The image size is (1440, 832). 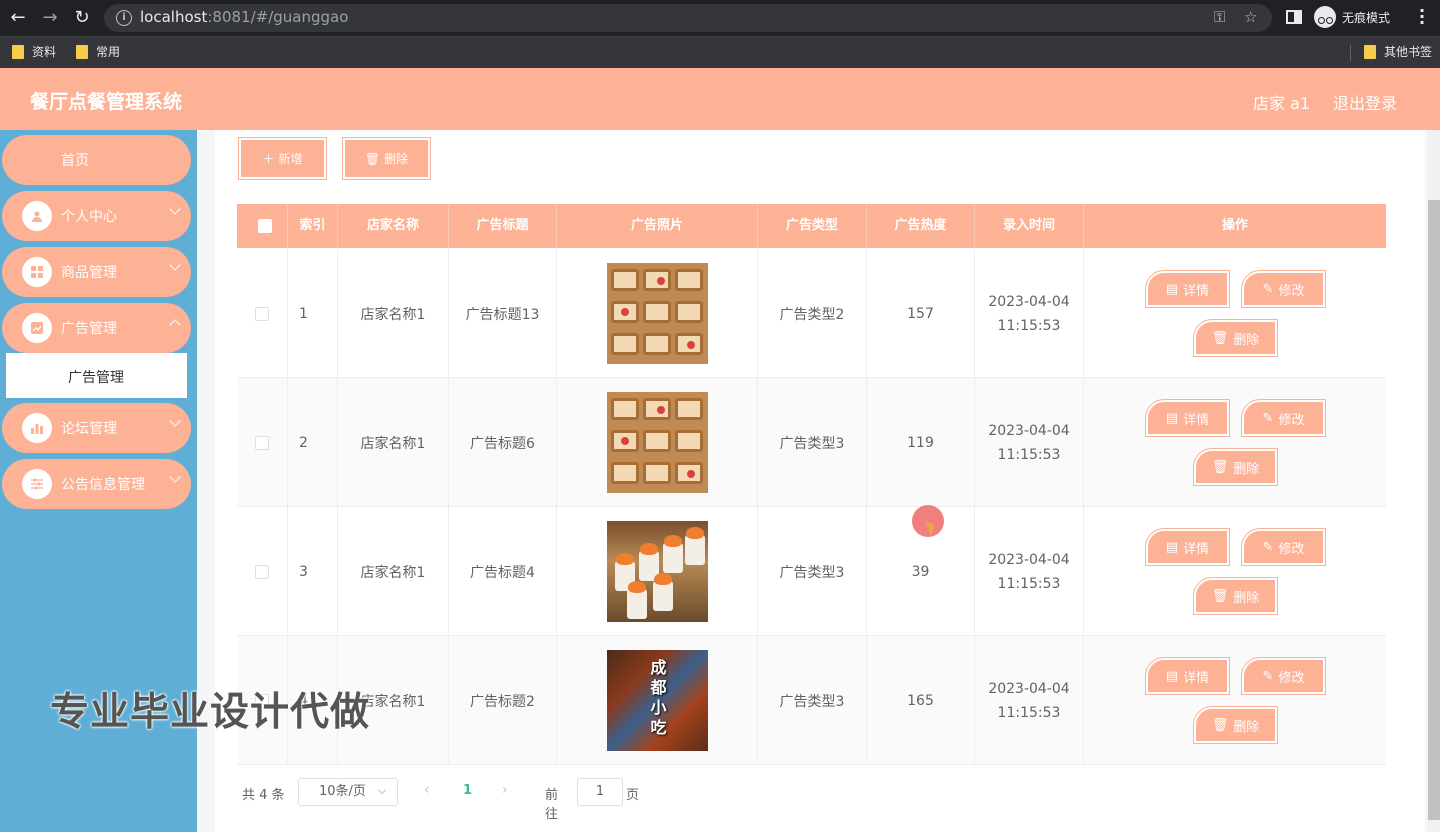 I want to click on sidebar-subitem-label: 广告管理, so click(x=96, y=378).